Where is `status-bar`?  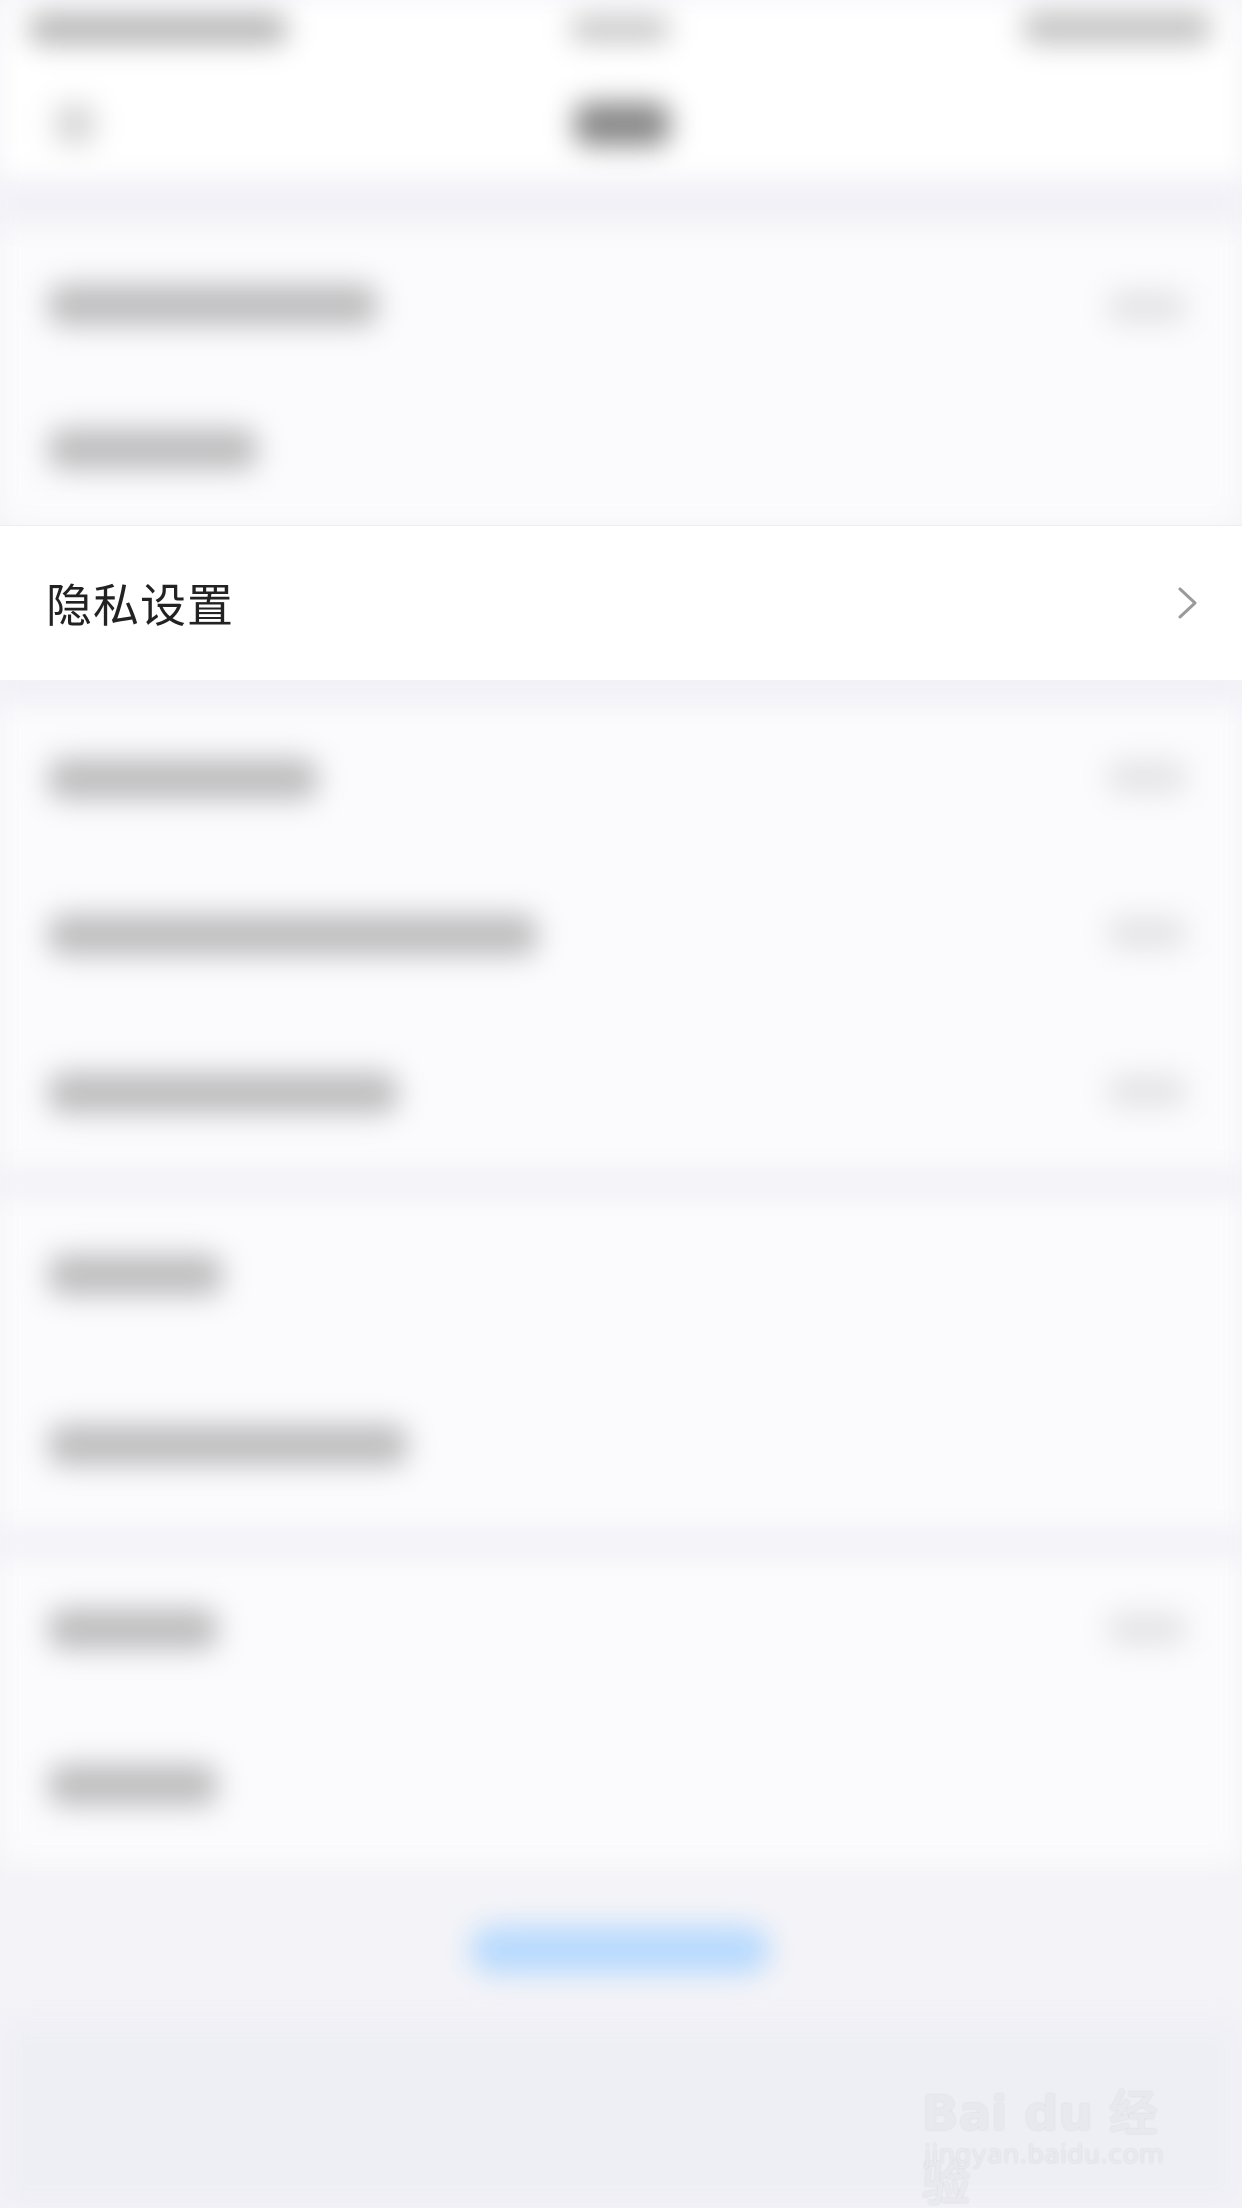 status-bar is located at coordinates (621, 32).